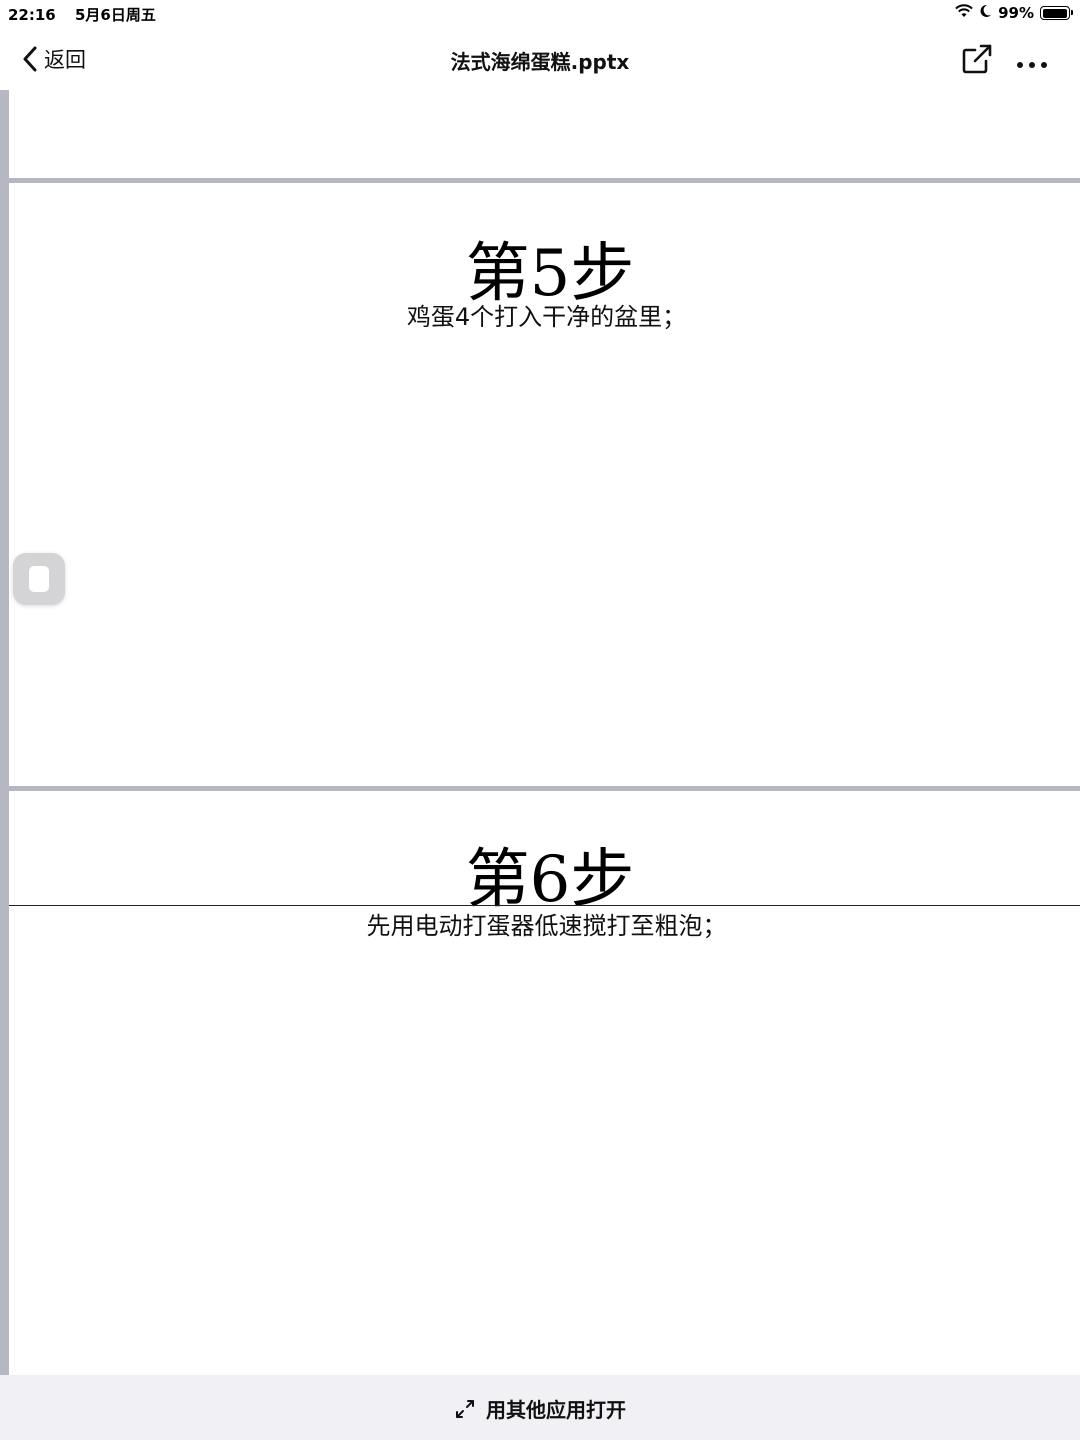  I want to click on slide-text: 先用电动打蛋器低速搅打至粗泡；, so click(546, 926).